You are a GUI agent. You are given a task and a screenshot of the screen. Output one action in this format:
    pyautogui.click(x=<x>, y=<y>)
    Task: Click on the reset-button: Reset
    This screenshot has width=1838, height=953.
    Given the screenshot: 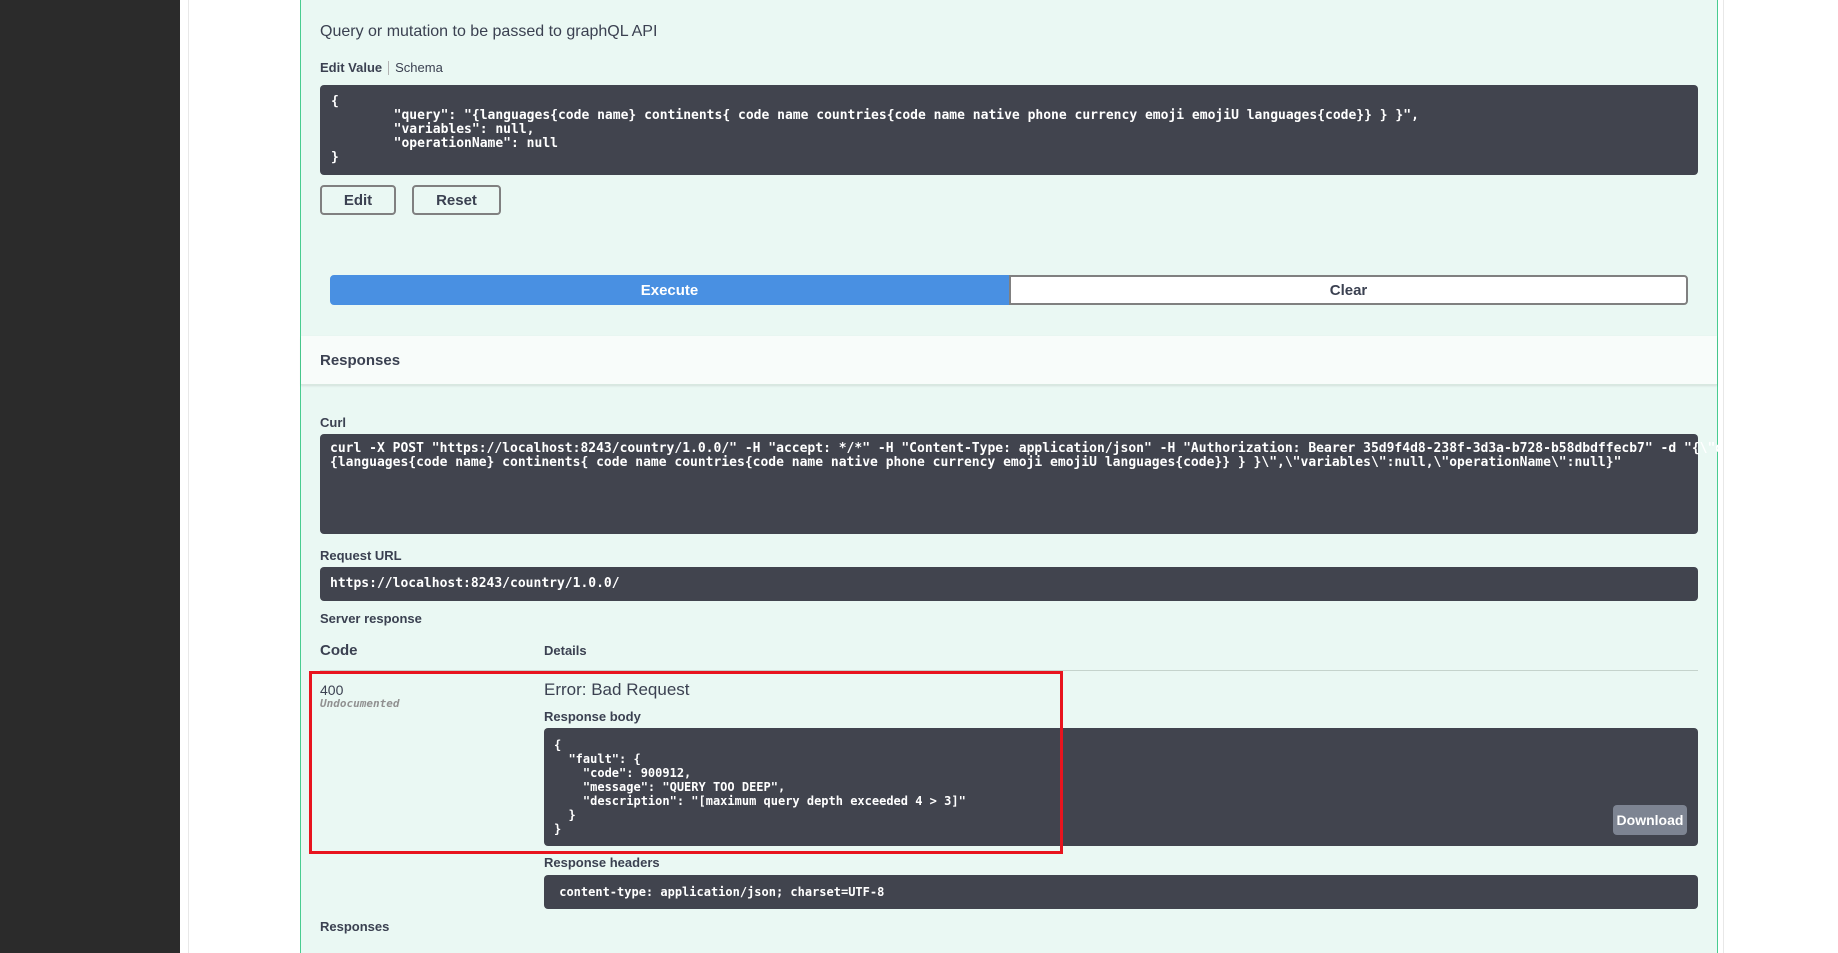 What is the action you would take?
    pyautogui.click(x=456, y=200)
    